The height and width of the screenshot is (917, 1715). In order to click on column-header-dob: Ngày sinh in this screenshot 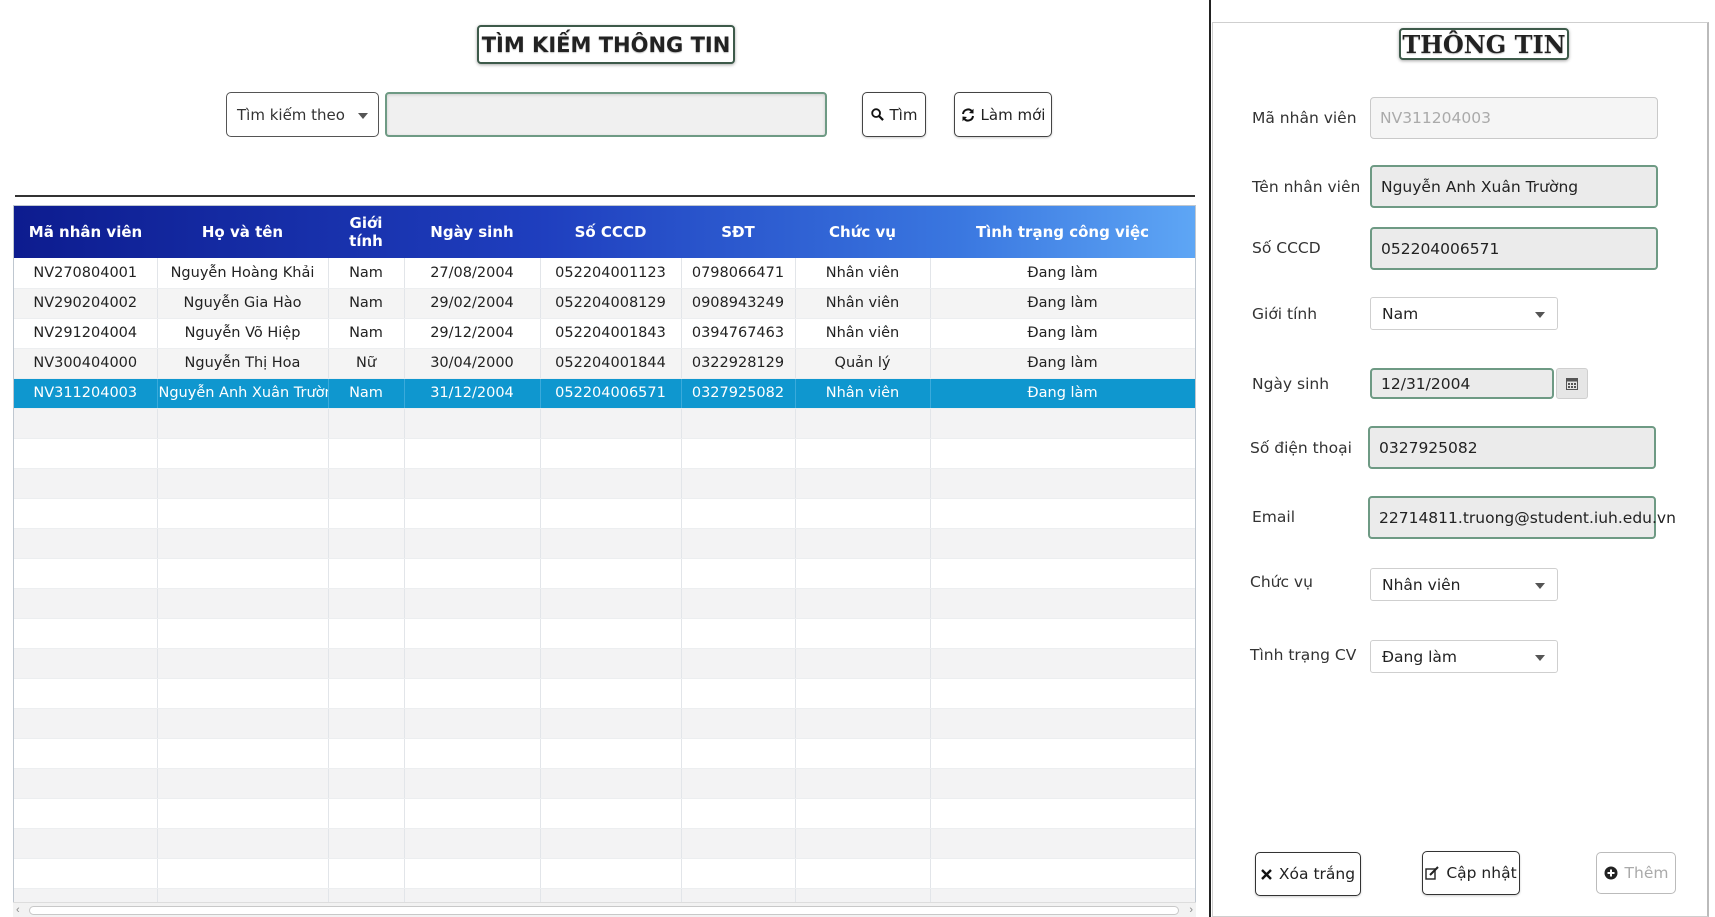, I will do `click(472, 232)`.